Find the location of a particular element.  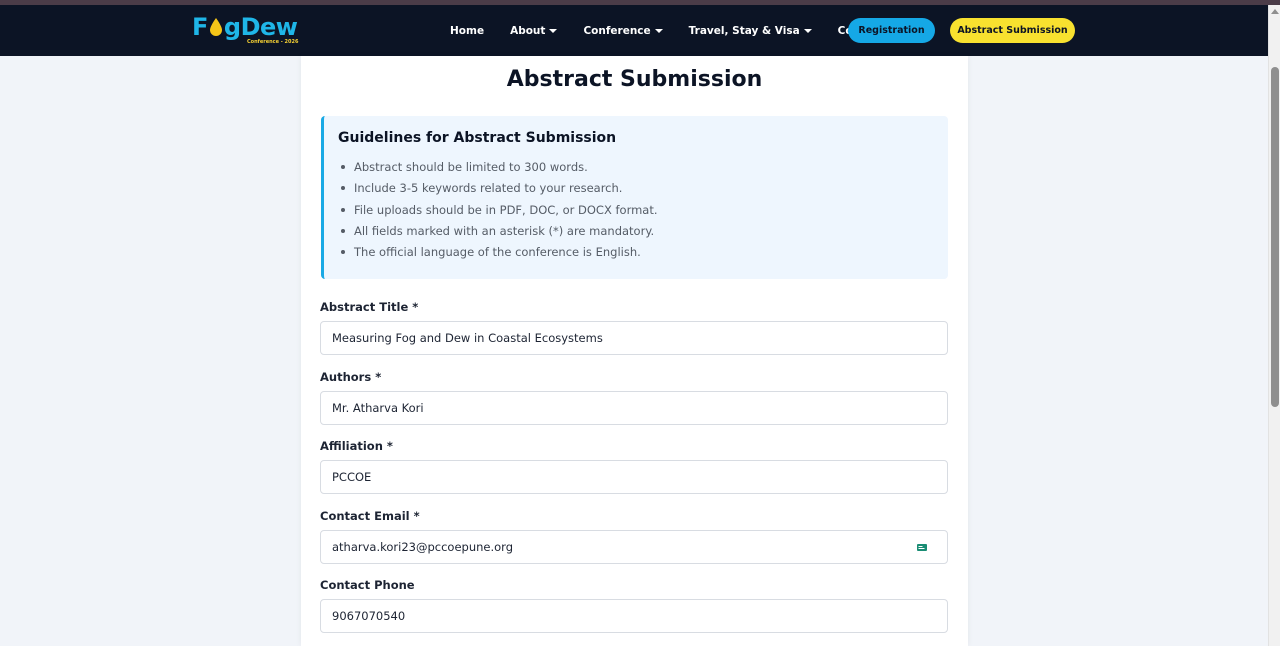

nav-home: Home is located at coordinates (467, 31).